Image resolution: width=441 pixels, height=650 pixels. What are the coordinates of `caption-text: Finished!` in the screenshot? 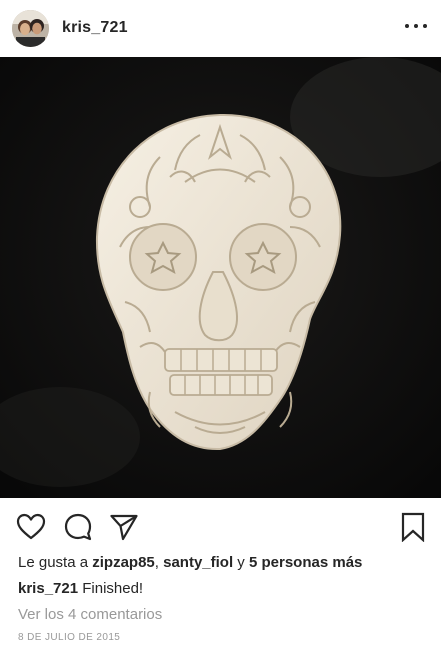 It's located at (111, 588).